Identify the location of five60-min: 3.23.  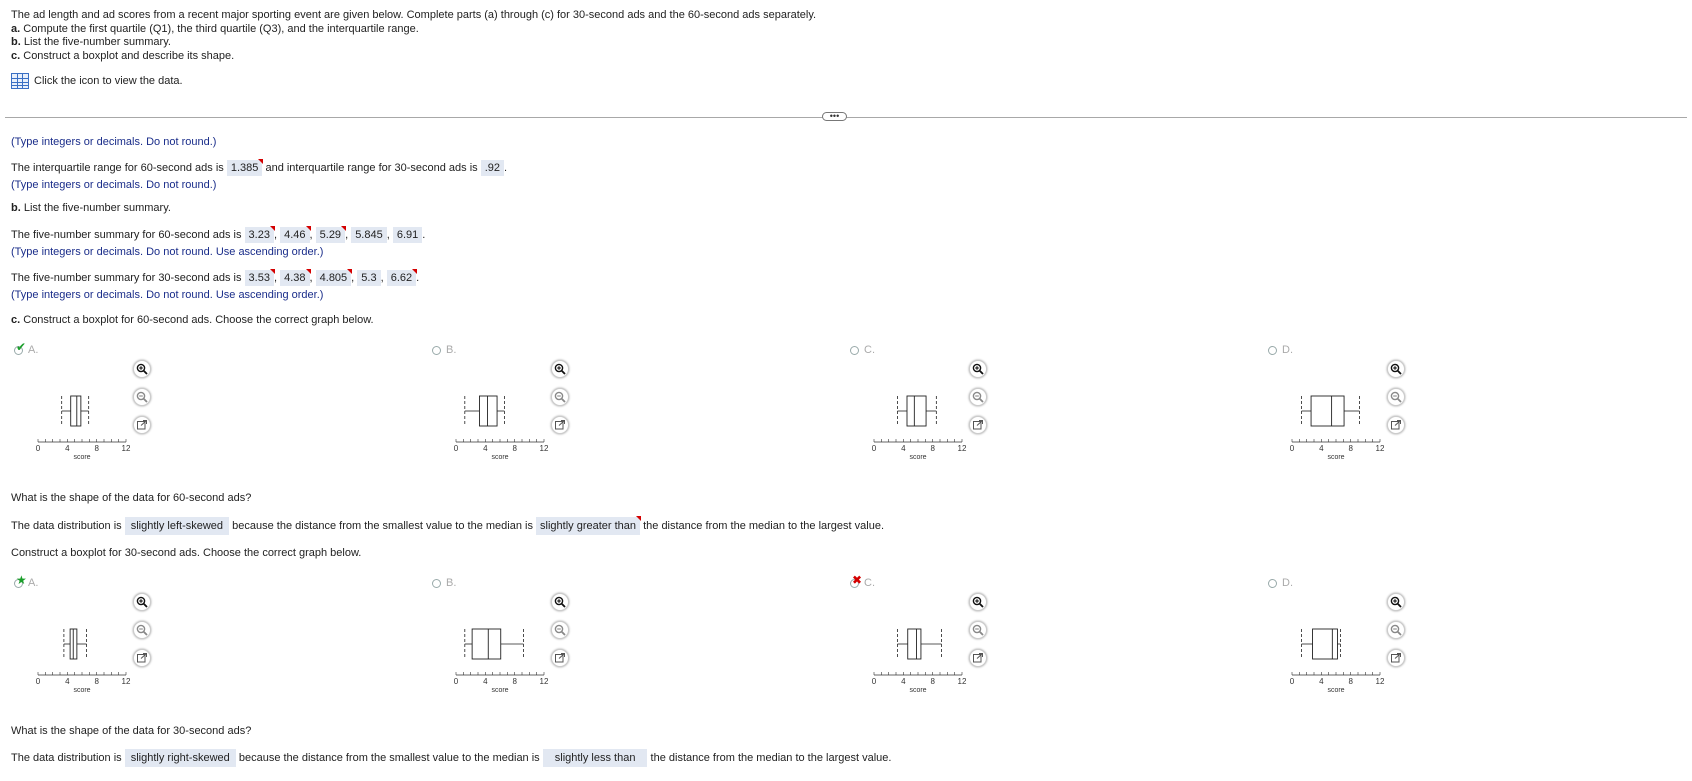
(259, 235).